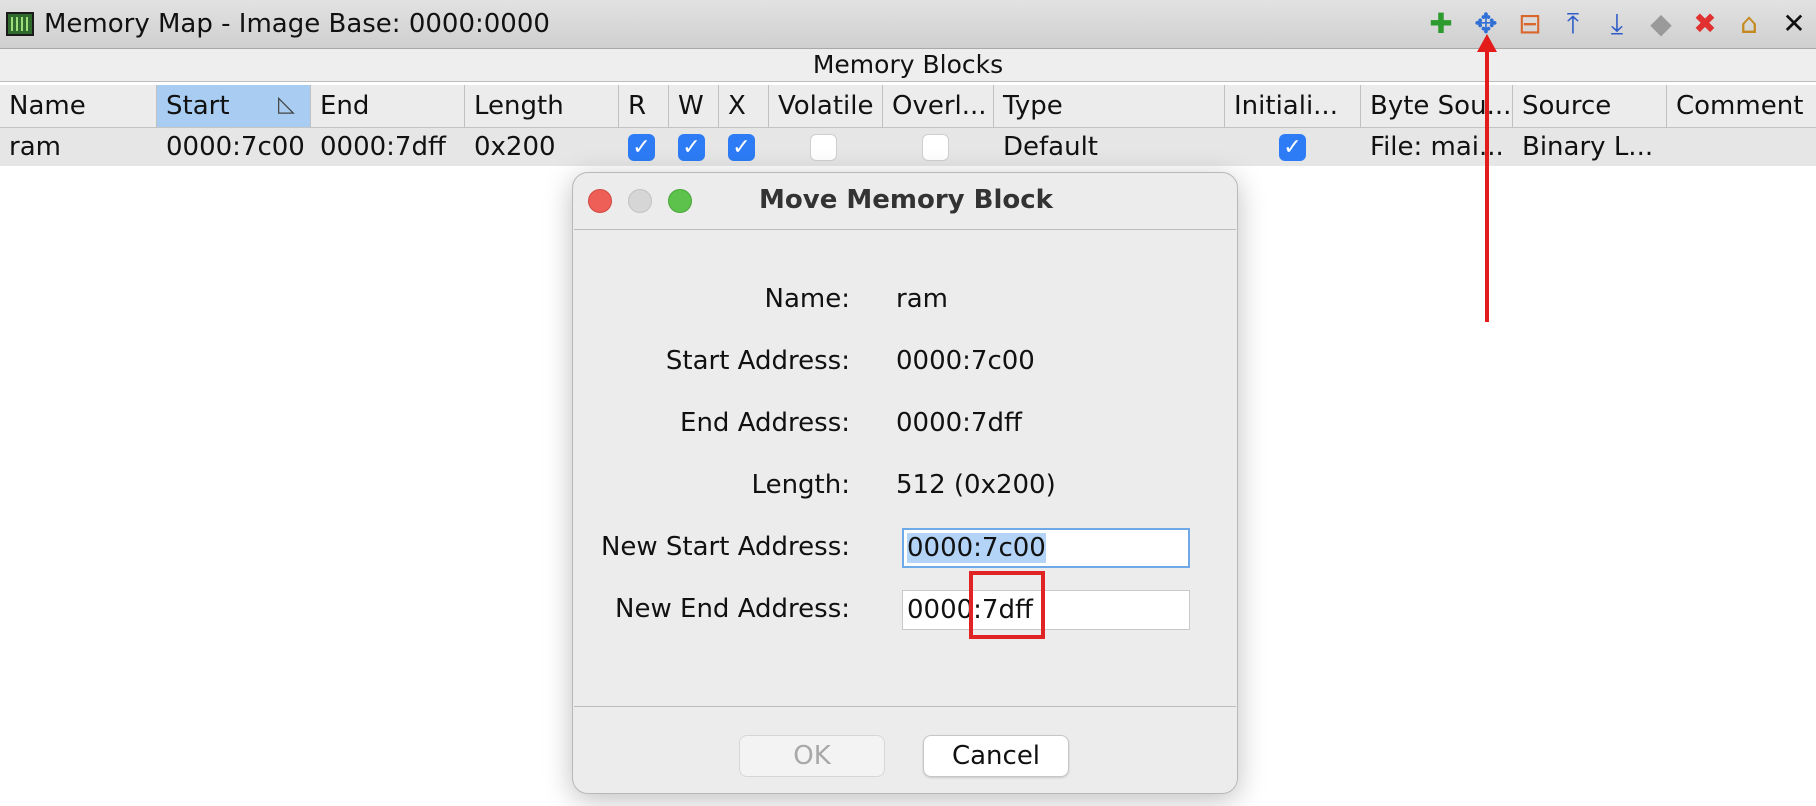 The width and height of the screenshot is (1816, 806). I want to click on window-title: Memory Map - Image Base: 0000:0000, so click(297, 24).